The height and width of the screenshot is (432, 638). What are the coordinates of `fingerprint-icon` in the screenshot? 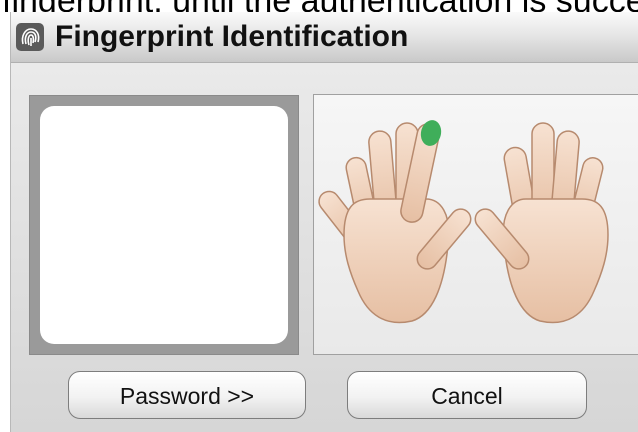 It's located at (30, 37).